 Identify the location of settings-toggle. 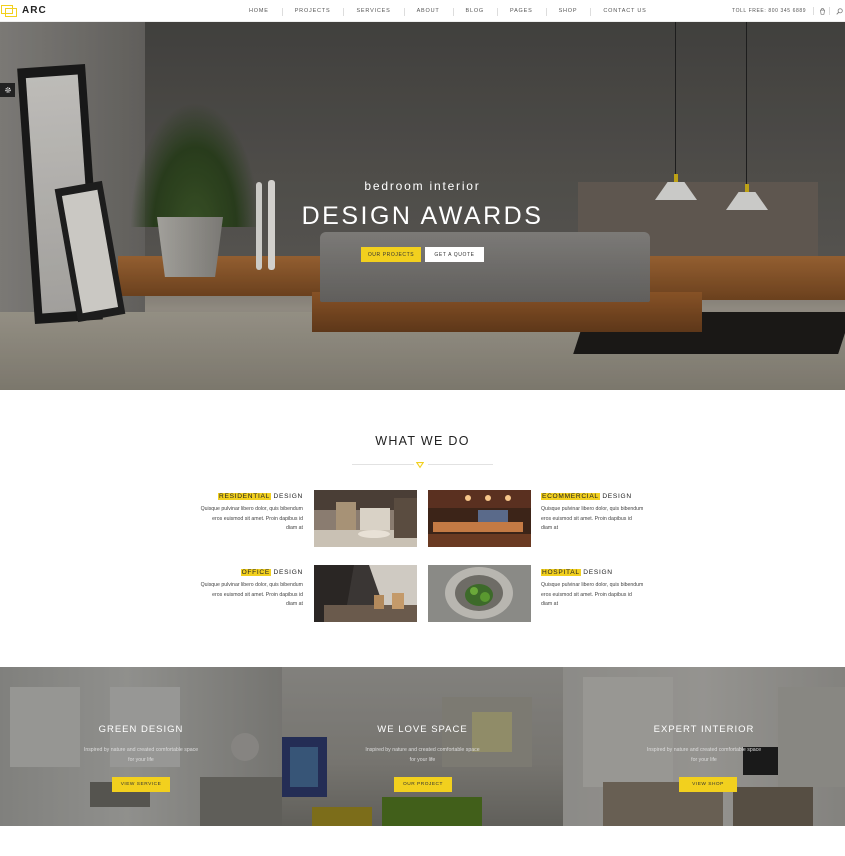
(7, 90).